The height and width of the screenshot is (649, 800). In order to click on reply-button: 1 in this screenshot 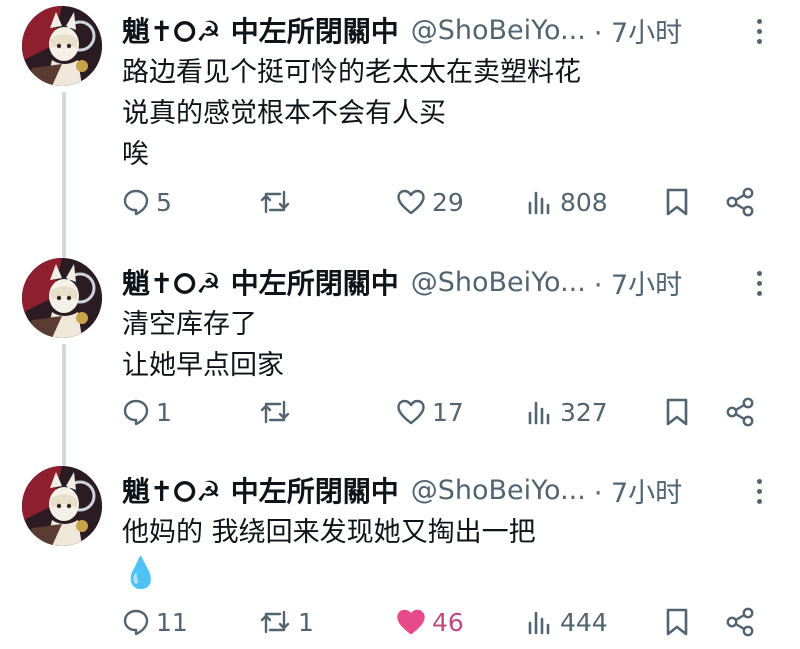, I will do `click(147, 412)`.